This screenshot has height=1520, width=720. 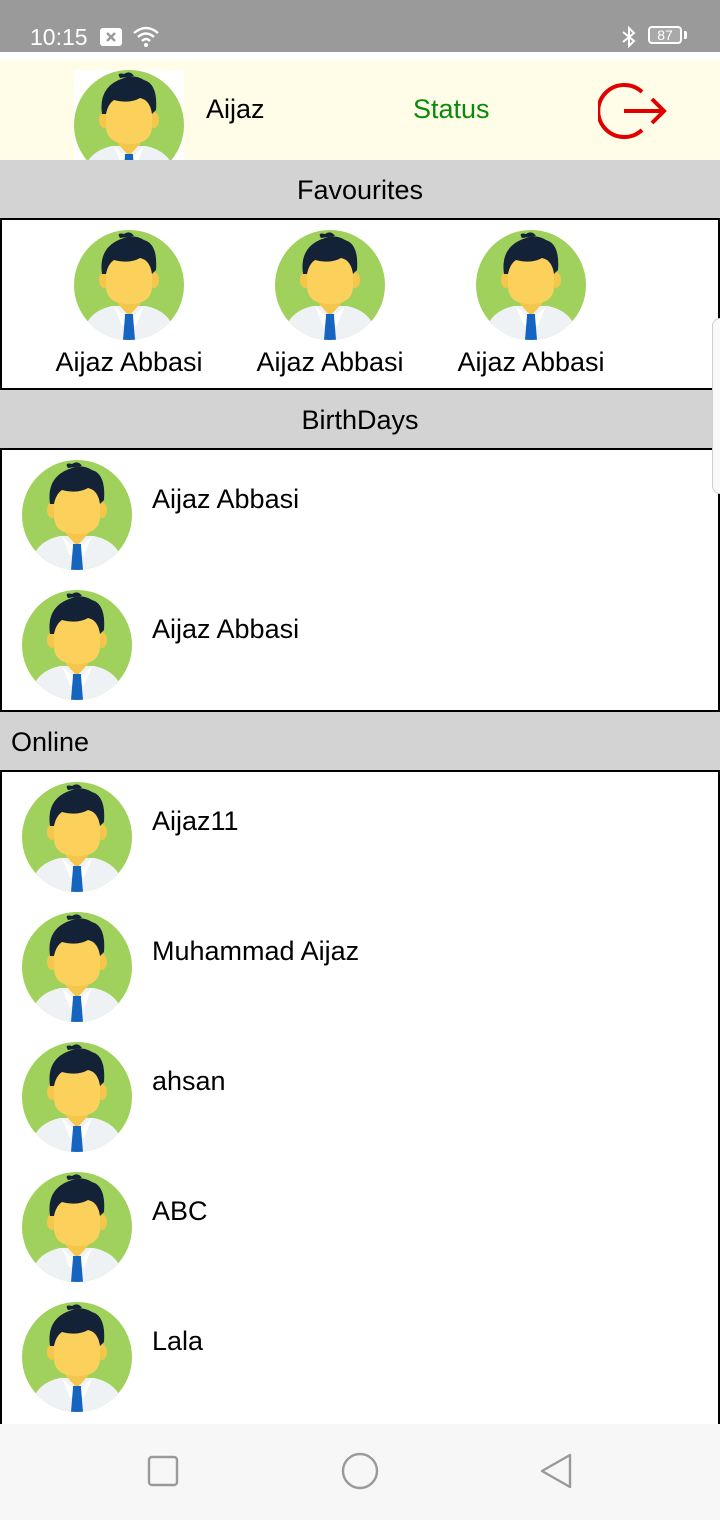 I want to click on online-item: Lala, so click(x=352, y=1357).